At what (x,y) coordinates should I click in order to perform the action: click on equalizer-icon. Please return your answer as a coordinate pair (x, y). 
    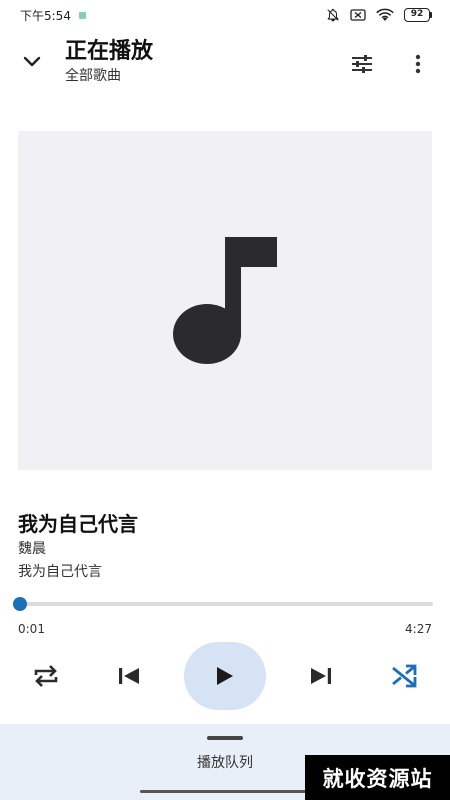
    Looking at the image, I should click on (362, 64).